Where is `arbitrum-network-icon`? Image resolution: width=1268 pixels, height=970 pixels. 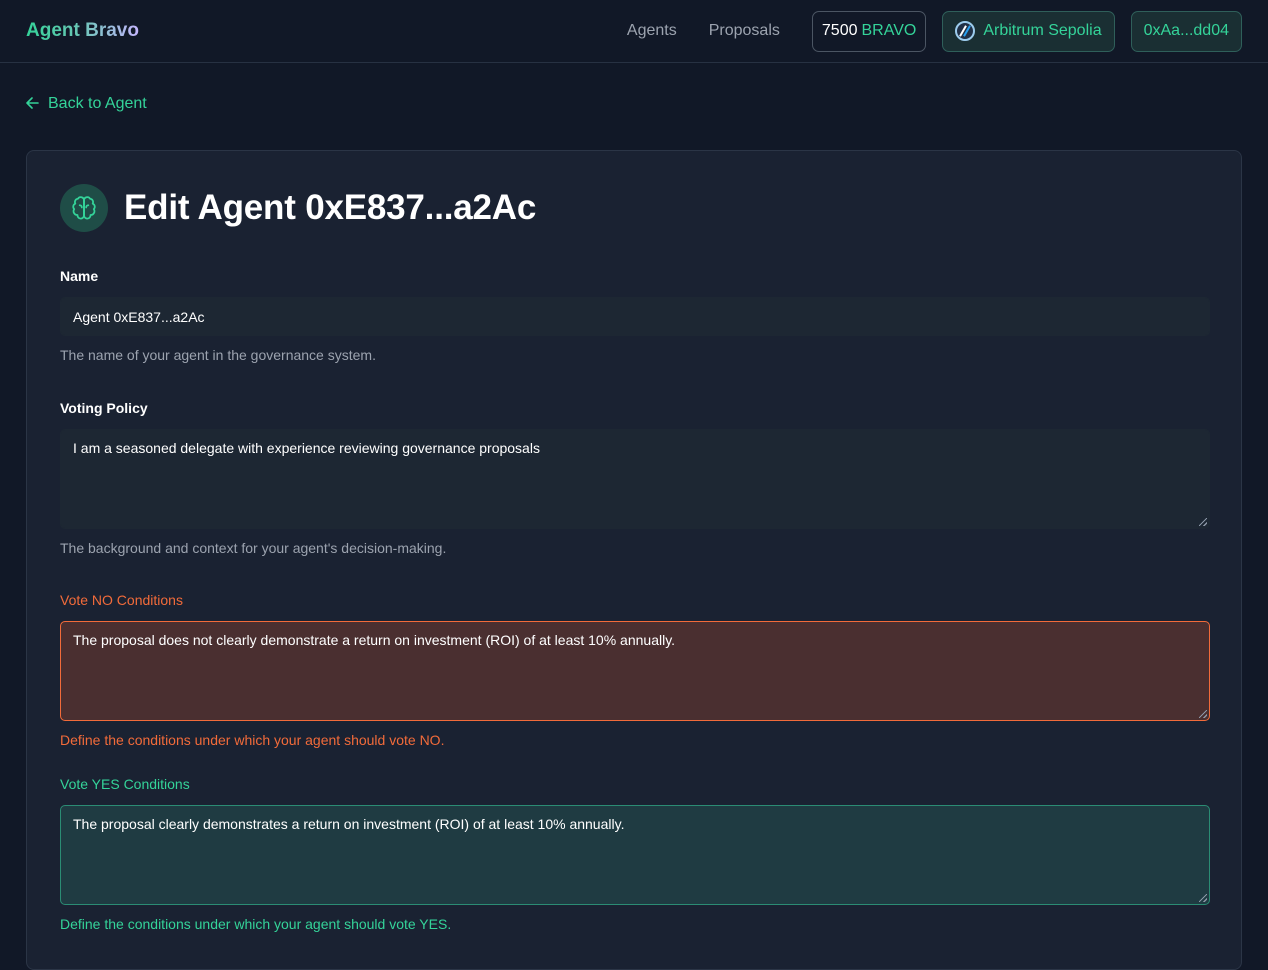
arbitrum-network-icon is located at coordinates (965, 31).